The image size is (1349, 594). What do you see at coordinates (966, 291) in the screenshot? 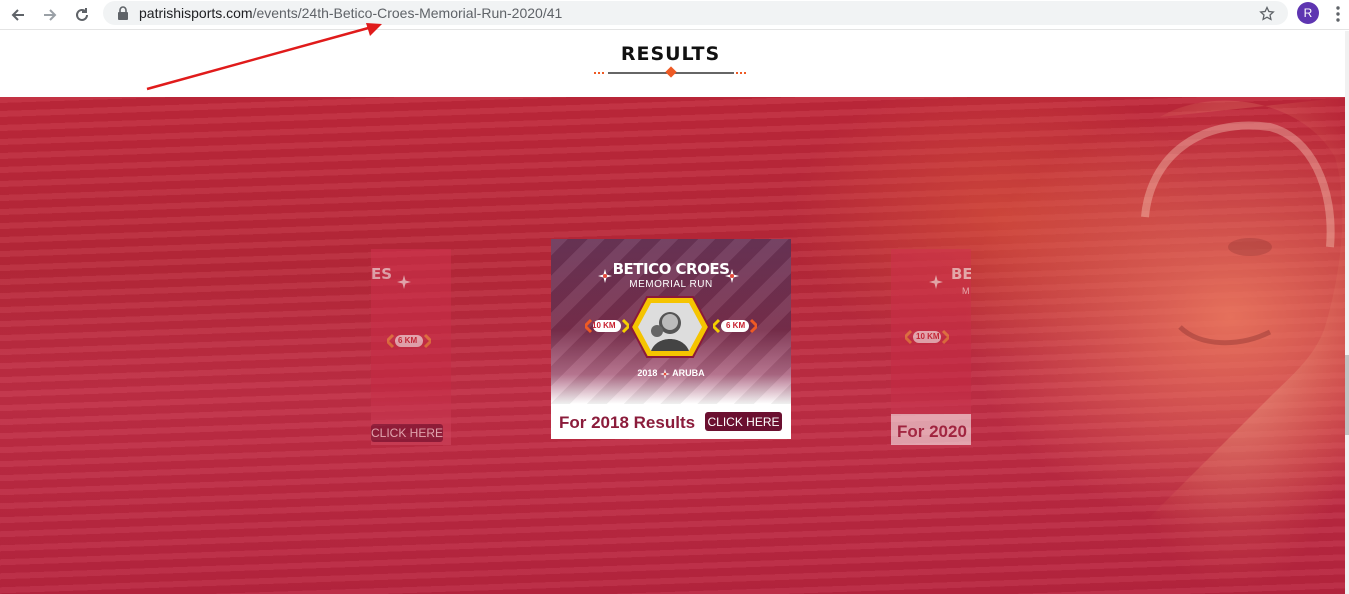
I see `card-subtitle-fragment: M` at bounding box center [966, 291].